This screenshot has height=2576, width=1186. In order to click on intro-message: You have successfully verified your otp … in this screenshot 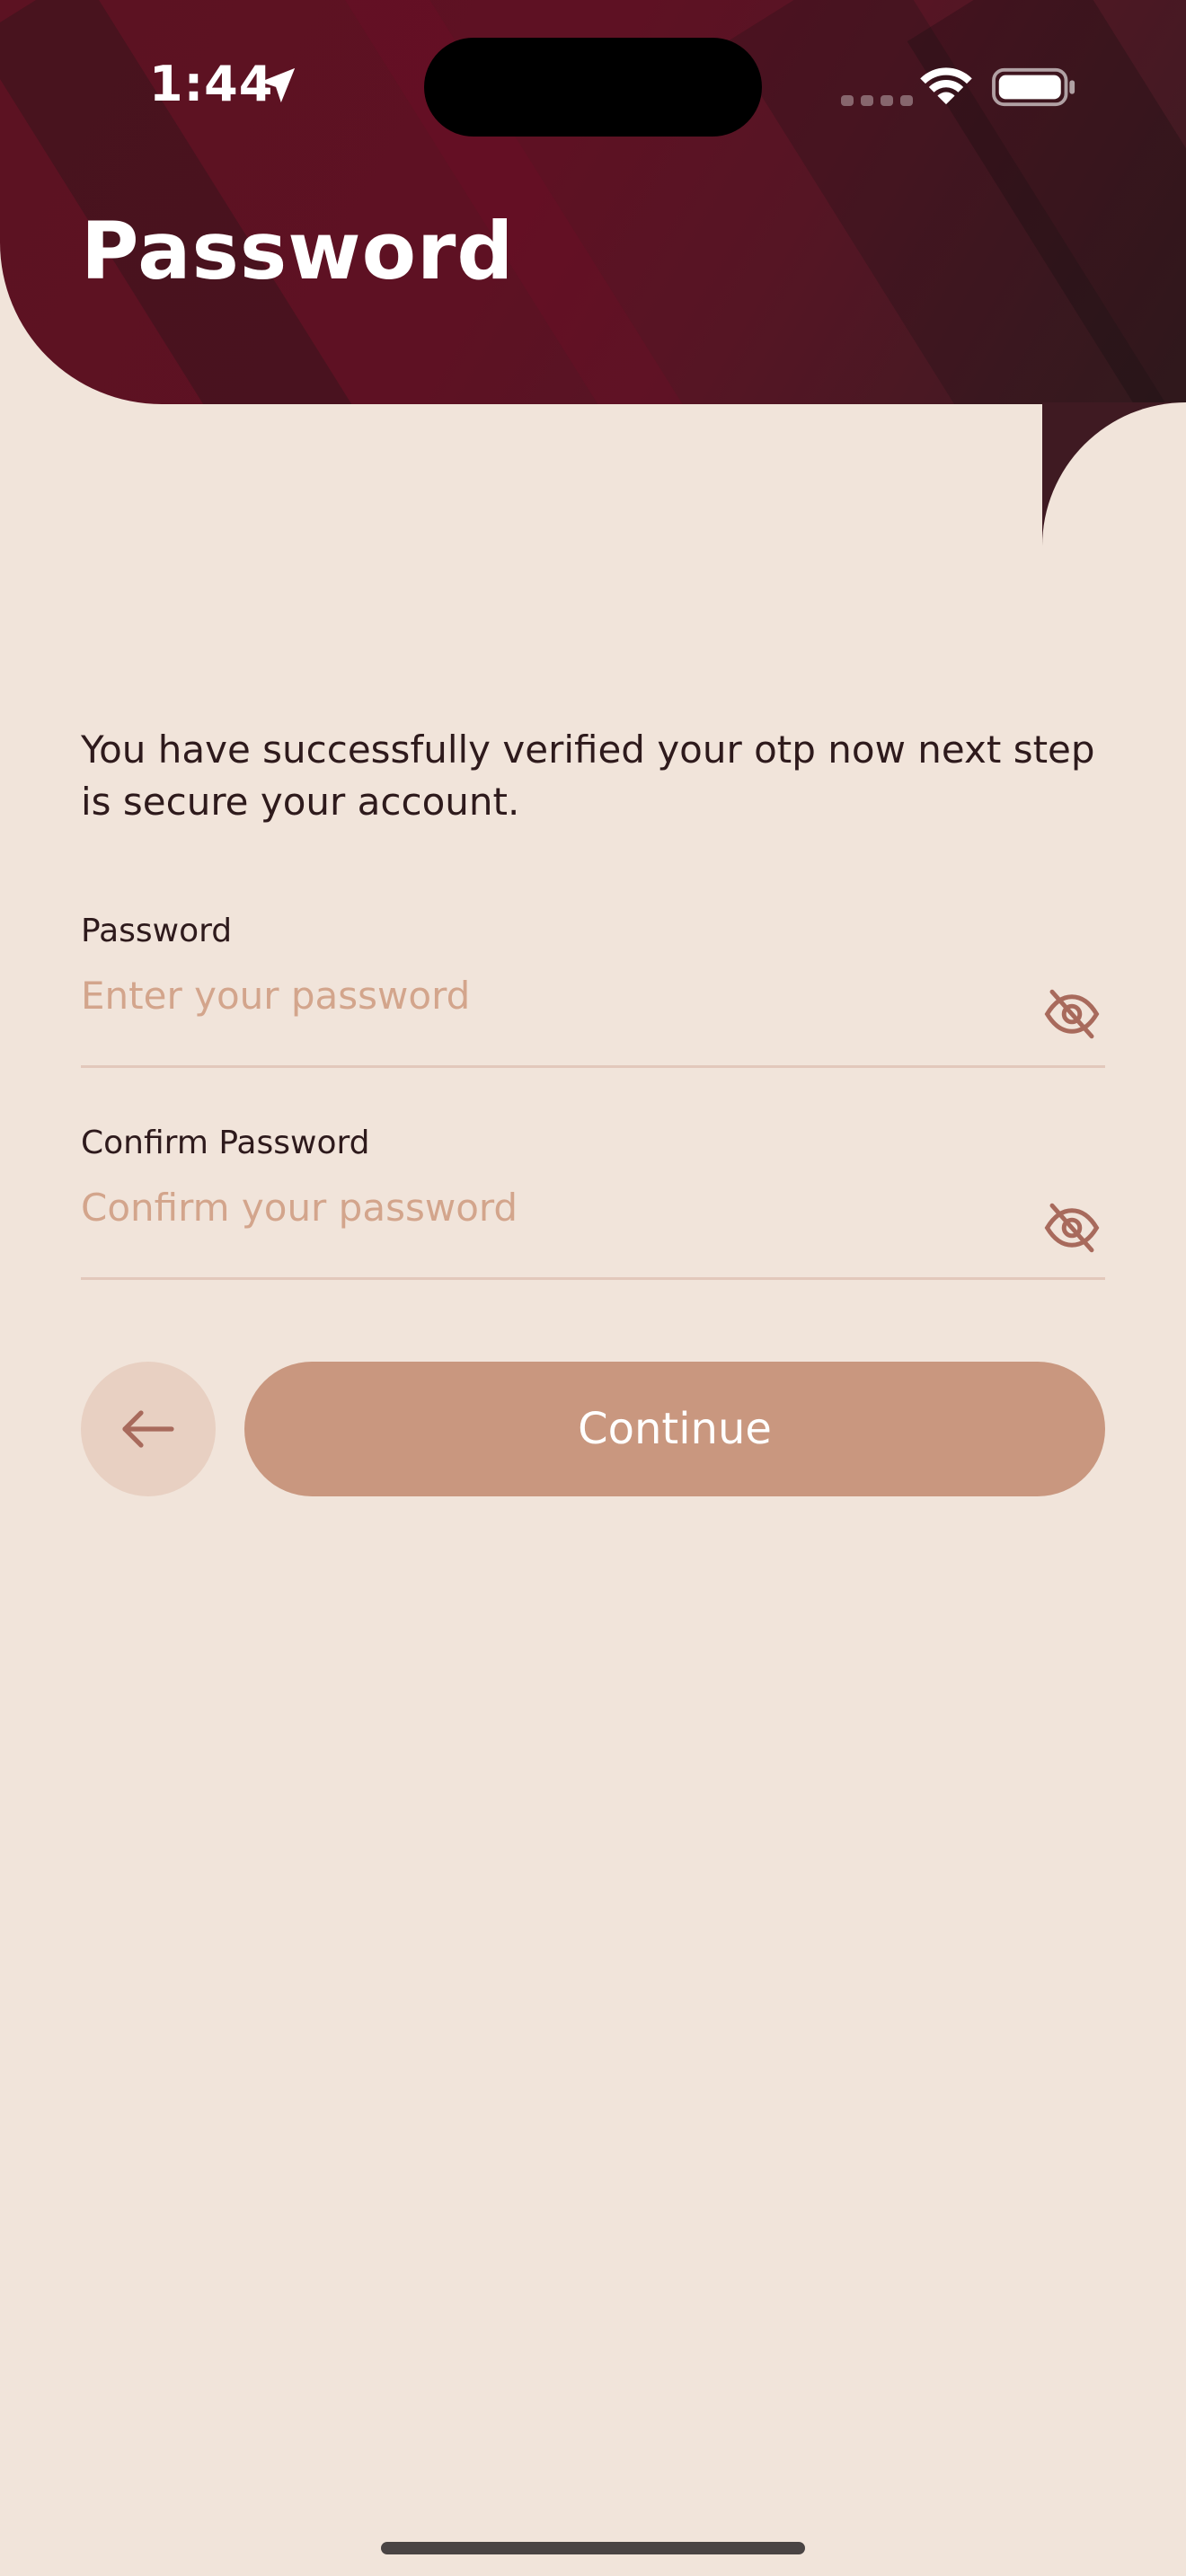, I will do `click(588, 776)`.